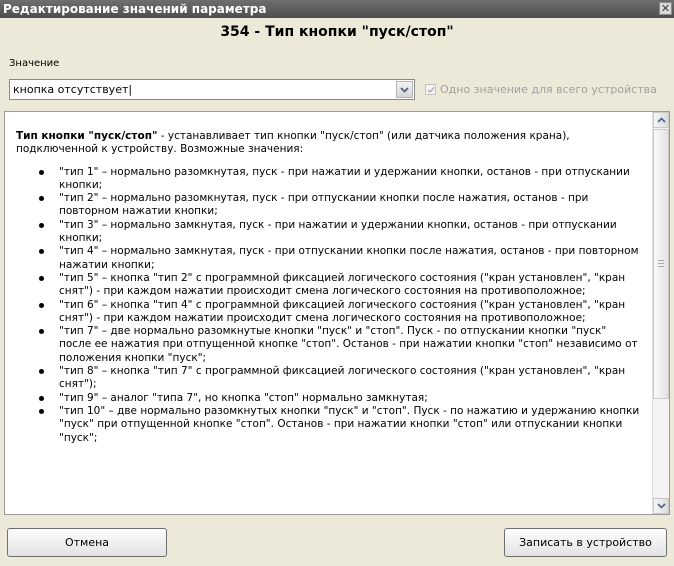 The width and height of the screenshot is (674, 566). What do you see at coordinates (337, 32) in the screenshot?
I see `parameter-title: 354 - Тип кнопки "пуск/стоп"` at bounding box center [337, 32].